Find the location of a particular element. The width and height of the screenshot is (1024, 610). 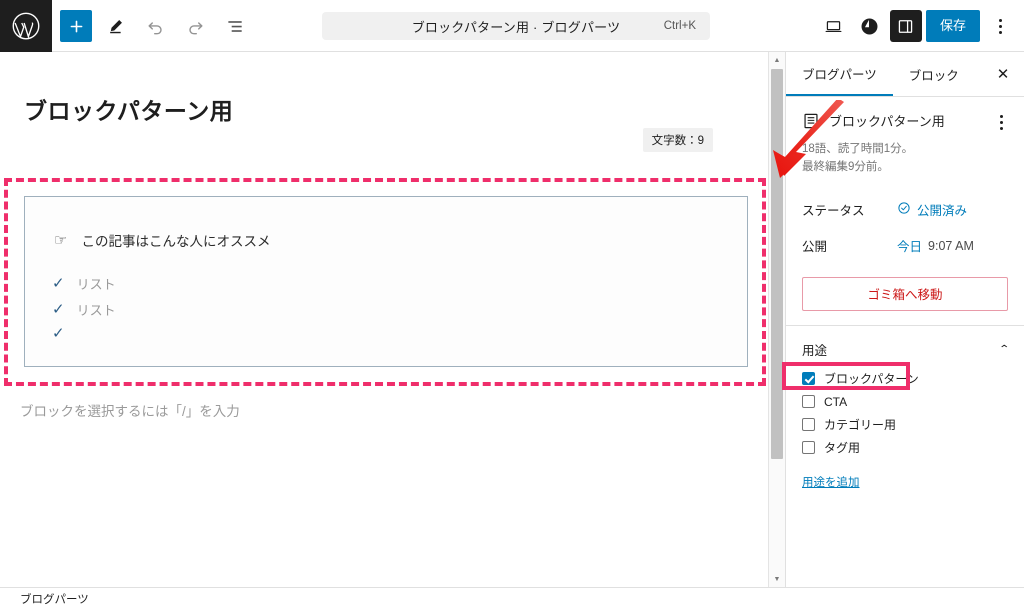

recommend-heading-text: この記事はこんな人にオススメ is located at coordinates (176, 241).